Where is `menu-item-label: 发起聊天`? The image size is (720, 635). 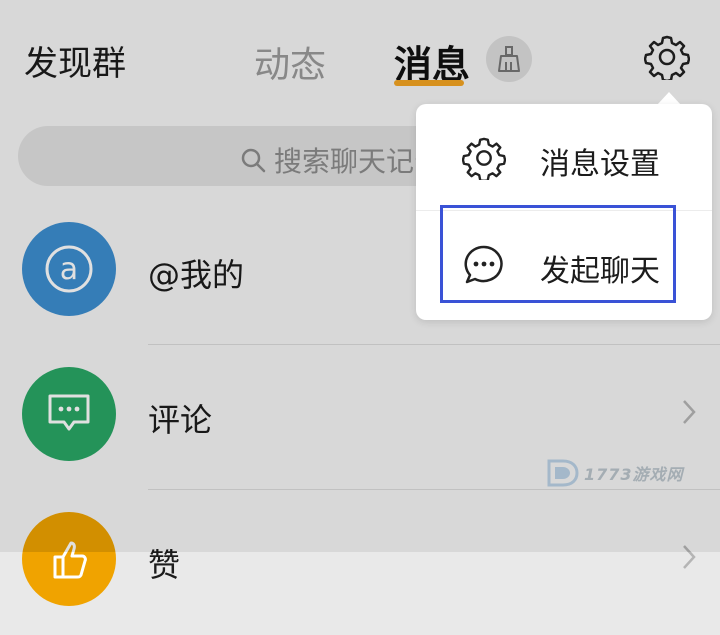 menu-item-label: 发起聊天 is located at coordinates (600, 271).